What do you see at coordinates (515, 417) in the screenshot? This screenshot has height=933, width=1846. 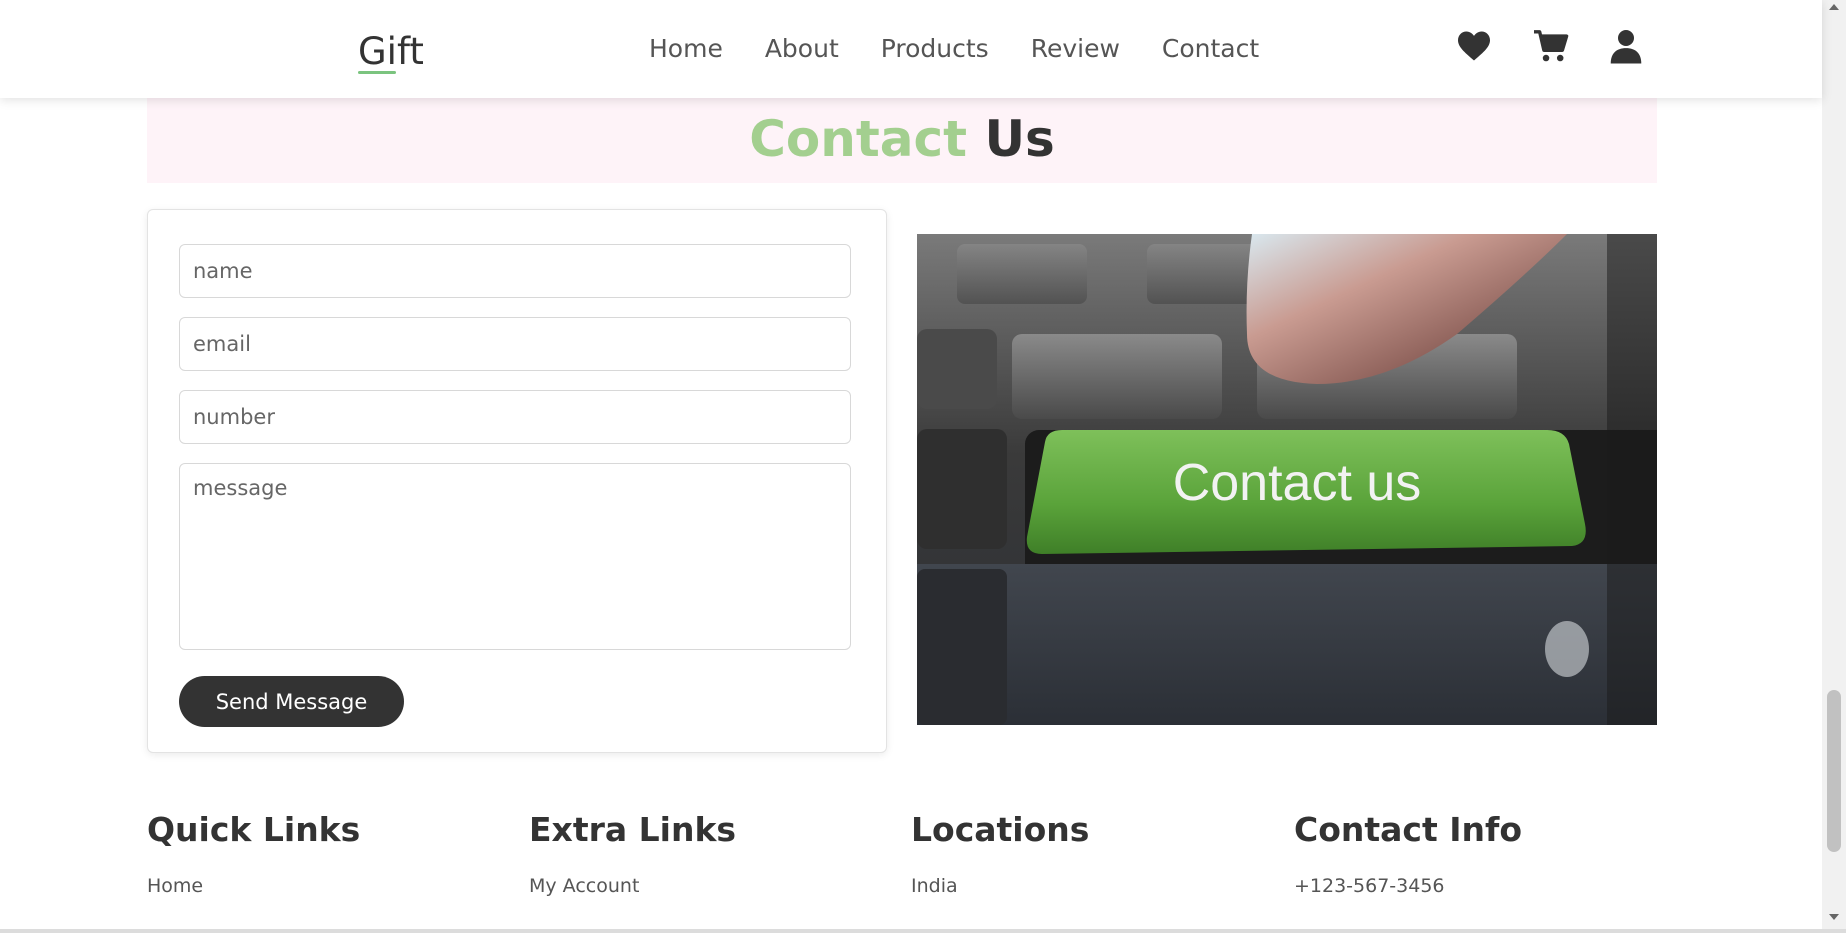 I see `number-input` at bounding box center [515, 417].